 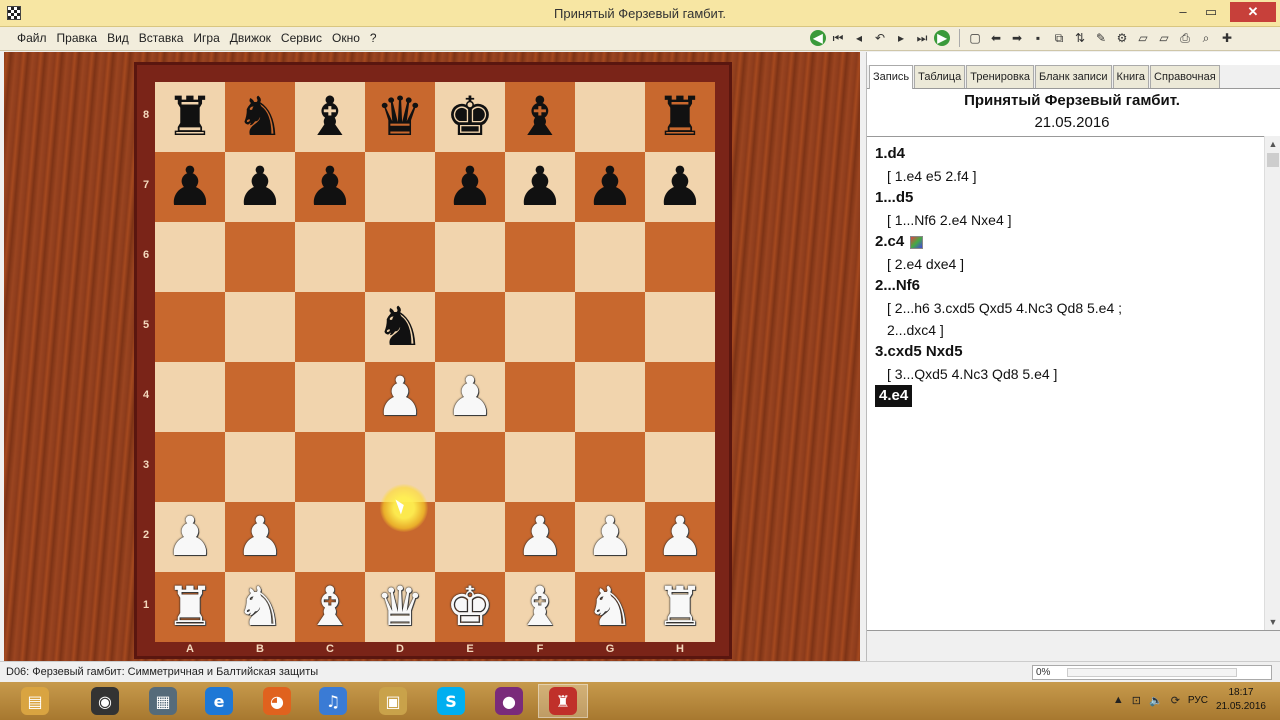 What do you see at coordinates (1004, 308) in the screenshot?
I see `variation-text: [ 2...h6 3.cxd5 Qxd5 4.Nc3 Qd8 5.e4 ;` at bounding box center [1004, 308].